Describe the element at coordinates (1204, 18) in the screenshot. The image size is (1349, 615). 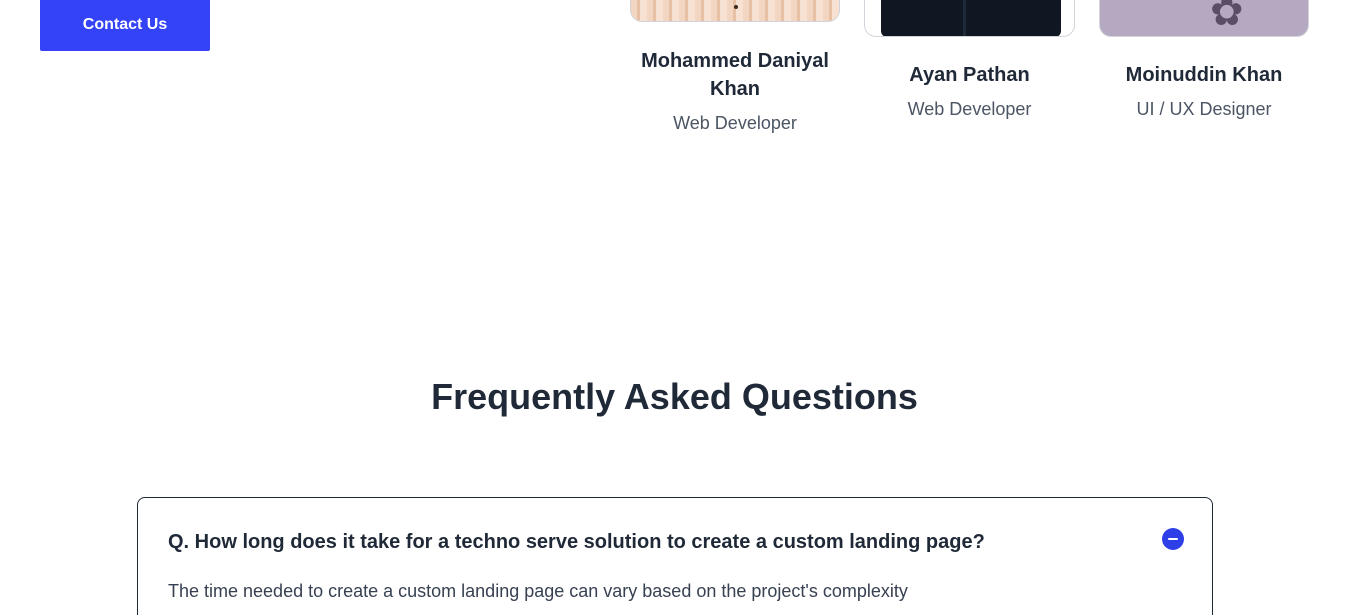
I see `team-member-photo-3: ✿` at that location.